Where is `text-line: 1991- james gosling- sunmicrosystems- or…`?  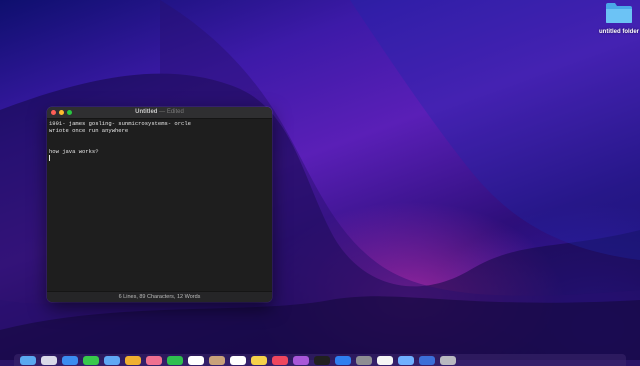
text-line: 1991- james gosling- sunmicrosystems- or… is located at coordinates (120, 123).